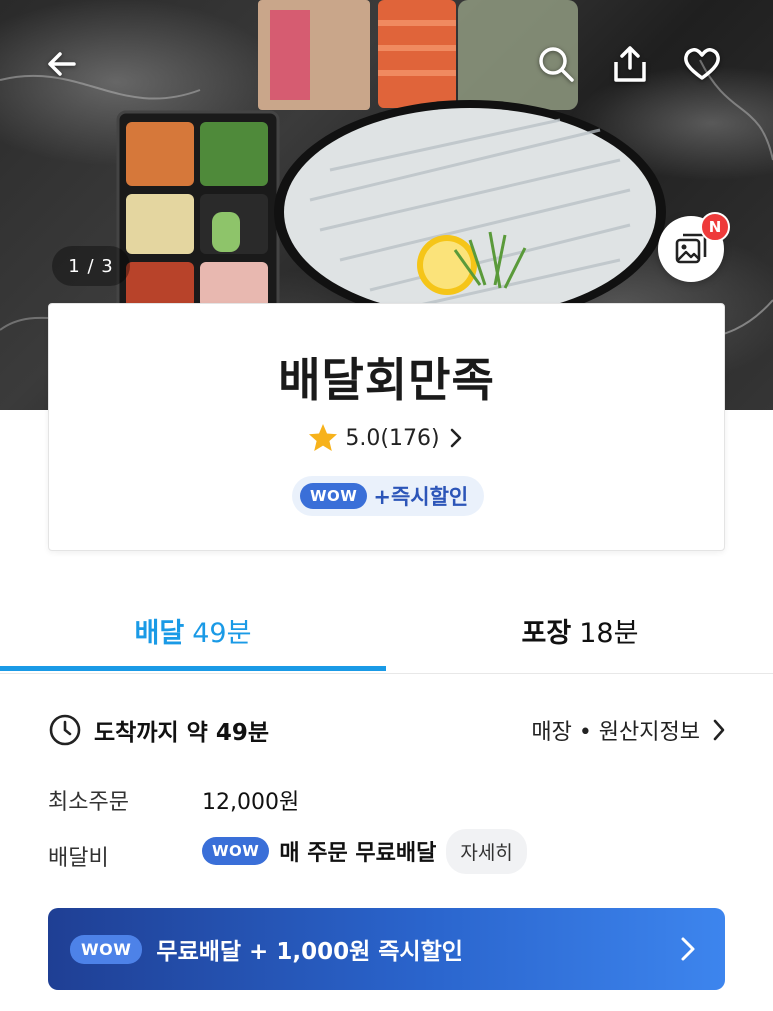 This screenshot has width=773, height=1011. I want to click on clock-icon, so click(65, 730).